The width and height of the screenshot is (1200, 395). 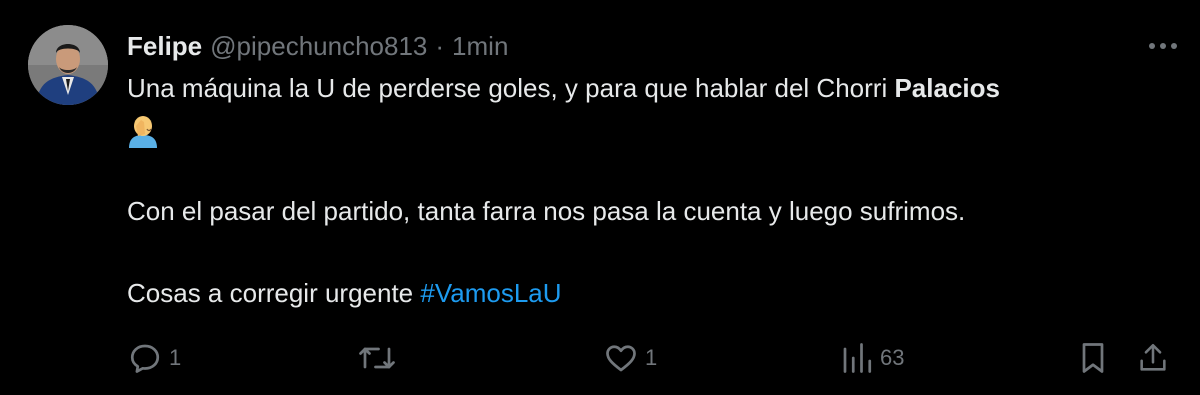 I want to click on retweet-button, so click(x=380, y=358).